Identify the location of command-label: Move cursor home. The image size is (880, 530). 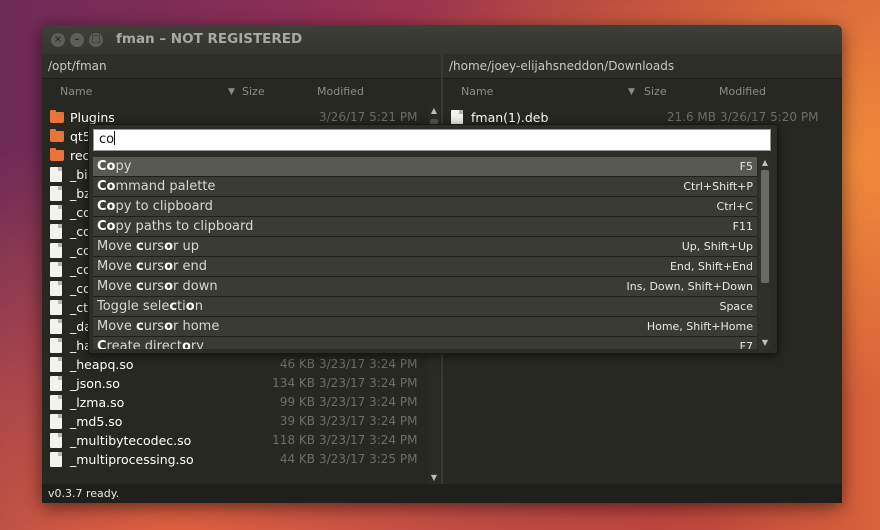
(158, 326).